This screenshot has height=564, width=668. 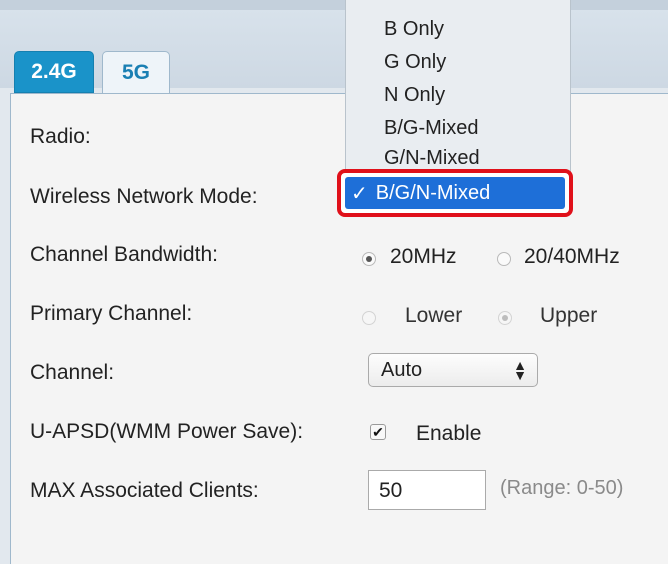 I want to click on primary-channel-lower-radio, so click(x=369, y=318).